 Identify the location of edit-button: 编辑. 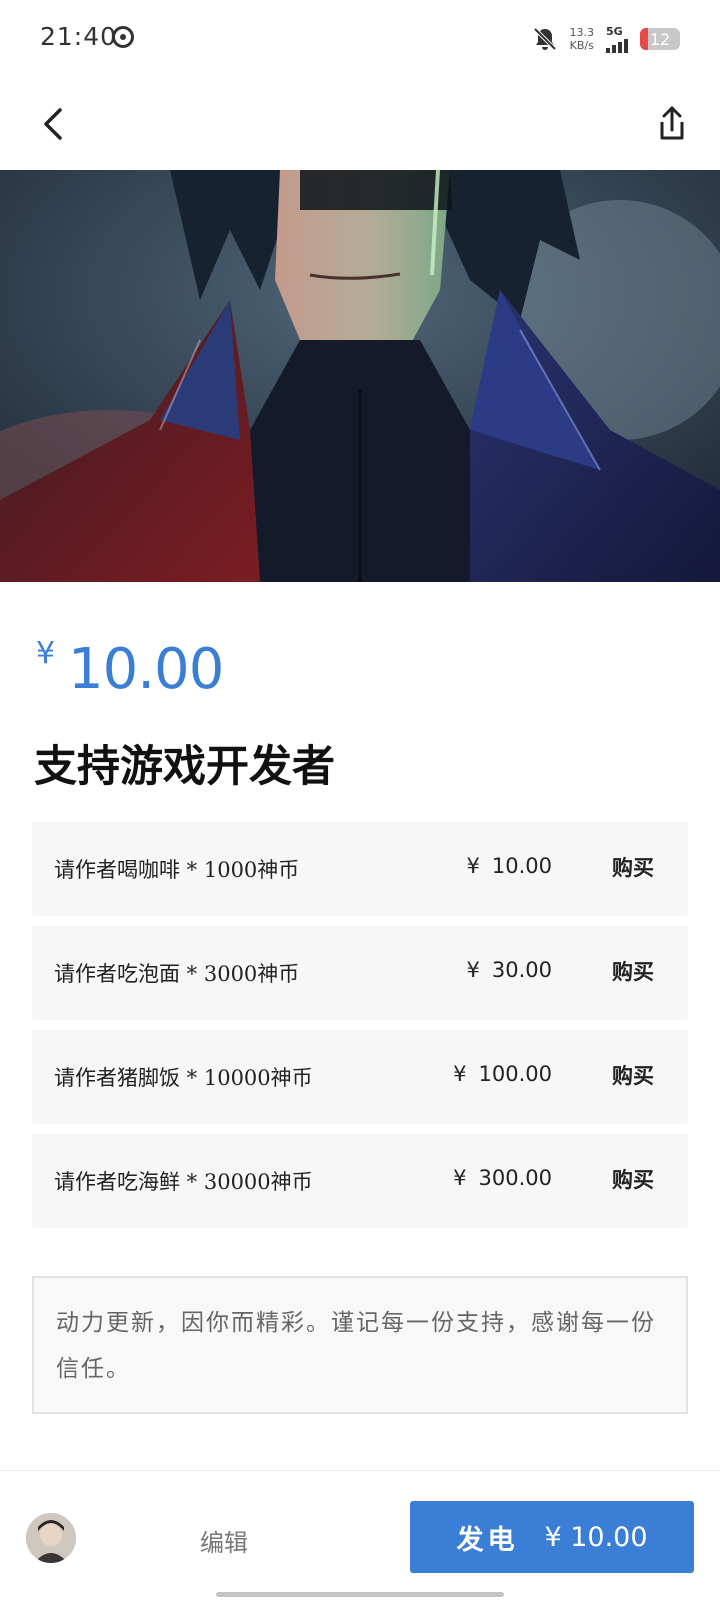
(224, 1540).